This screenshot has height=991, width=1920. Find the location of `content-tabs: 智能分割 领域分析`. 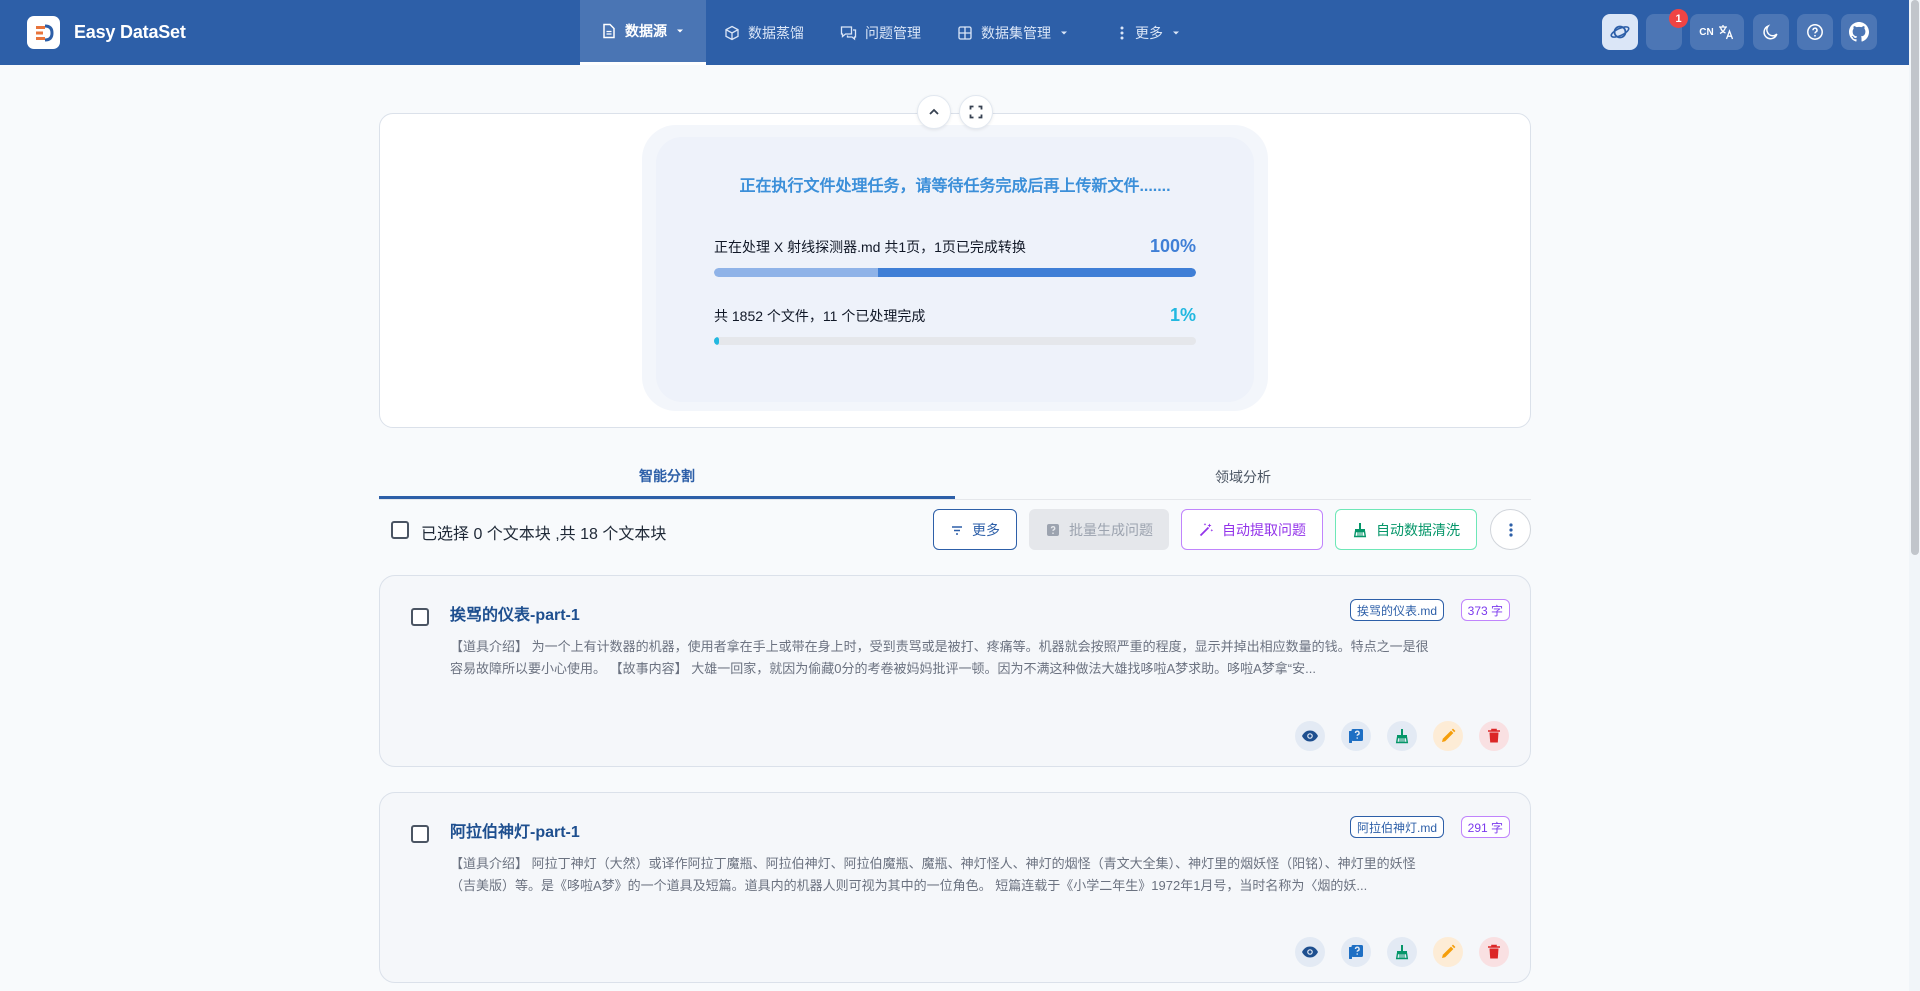

content-tabs: 智能分割 领域分析 is located at coordinates (955, 477).